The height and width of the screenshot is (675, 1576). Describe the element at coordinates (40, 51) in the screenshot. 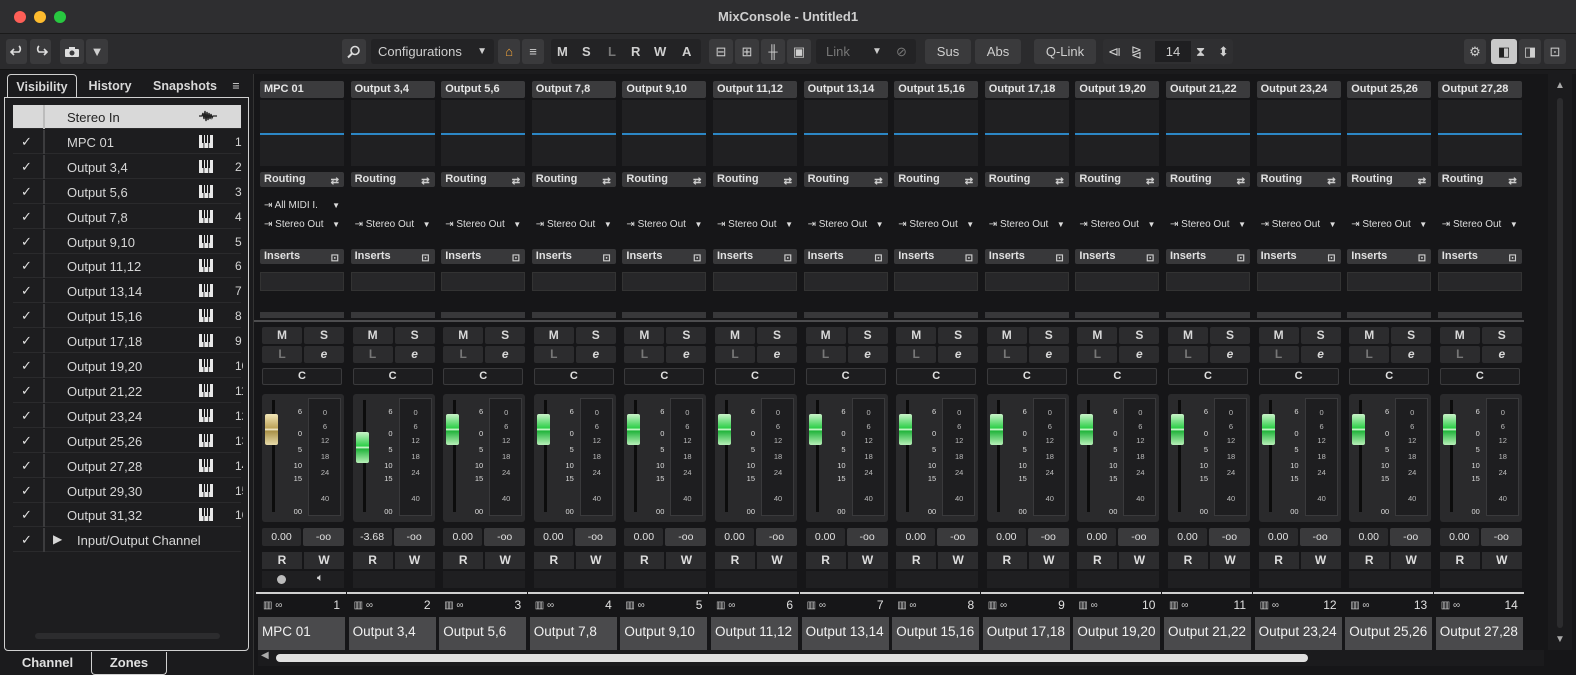

I see `redo-icon` at that location.